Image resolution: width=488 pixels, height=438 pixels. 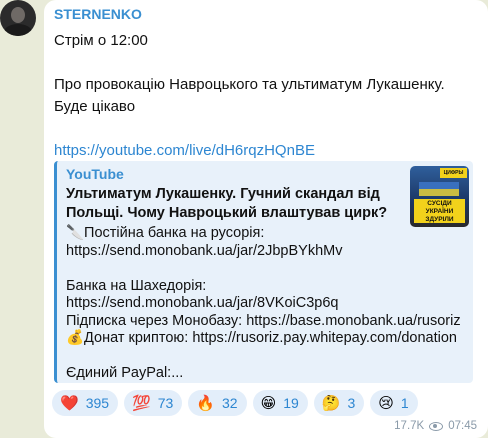 What do you see at coordinates (153, 403) in the screenshot?
I see `reaction-hundred: 💯 73` at bounding box center [153, 403].